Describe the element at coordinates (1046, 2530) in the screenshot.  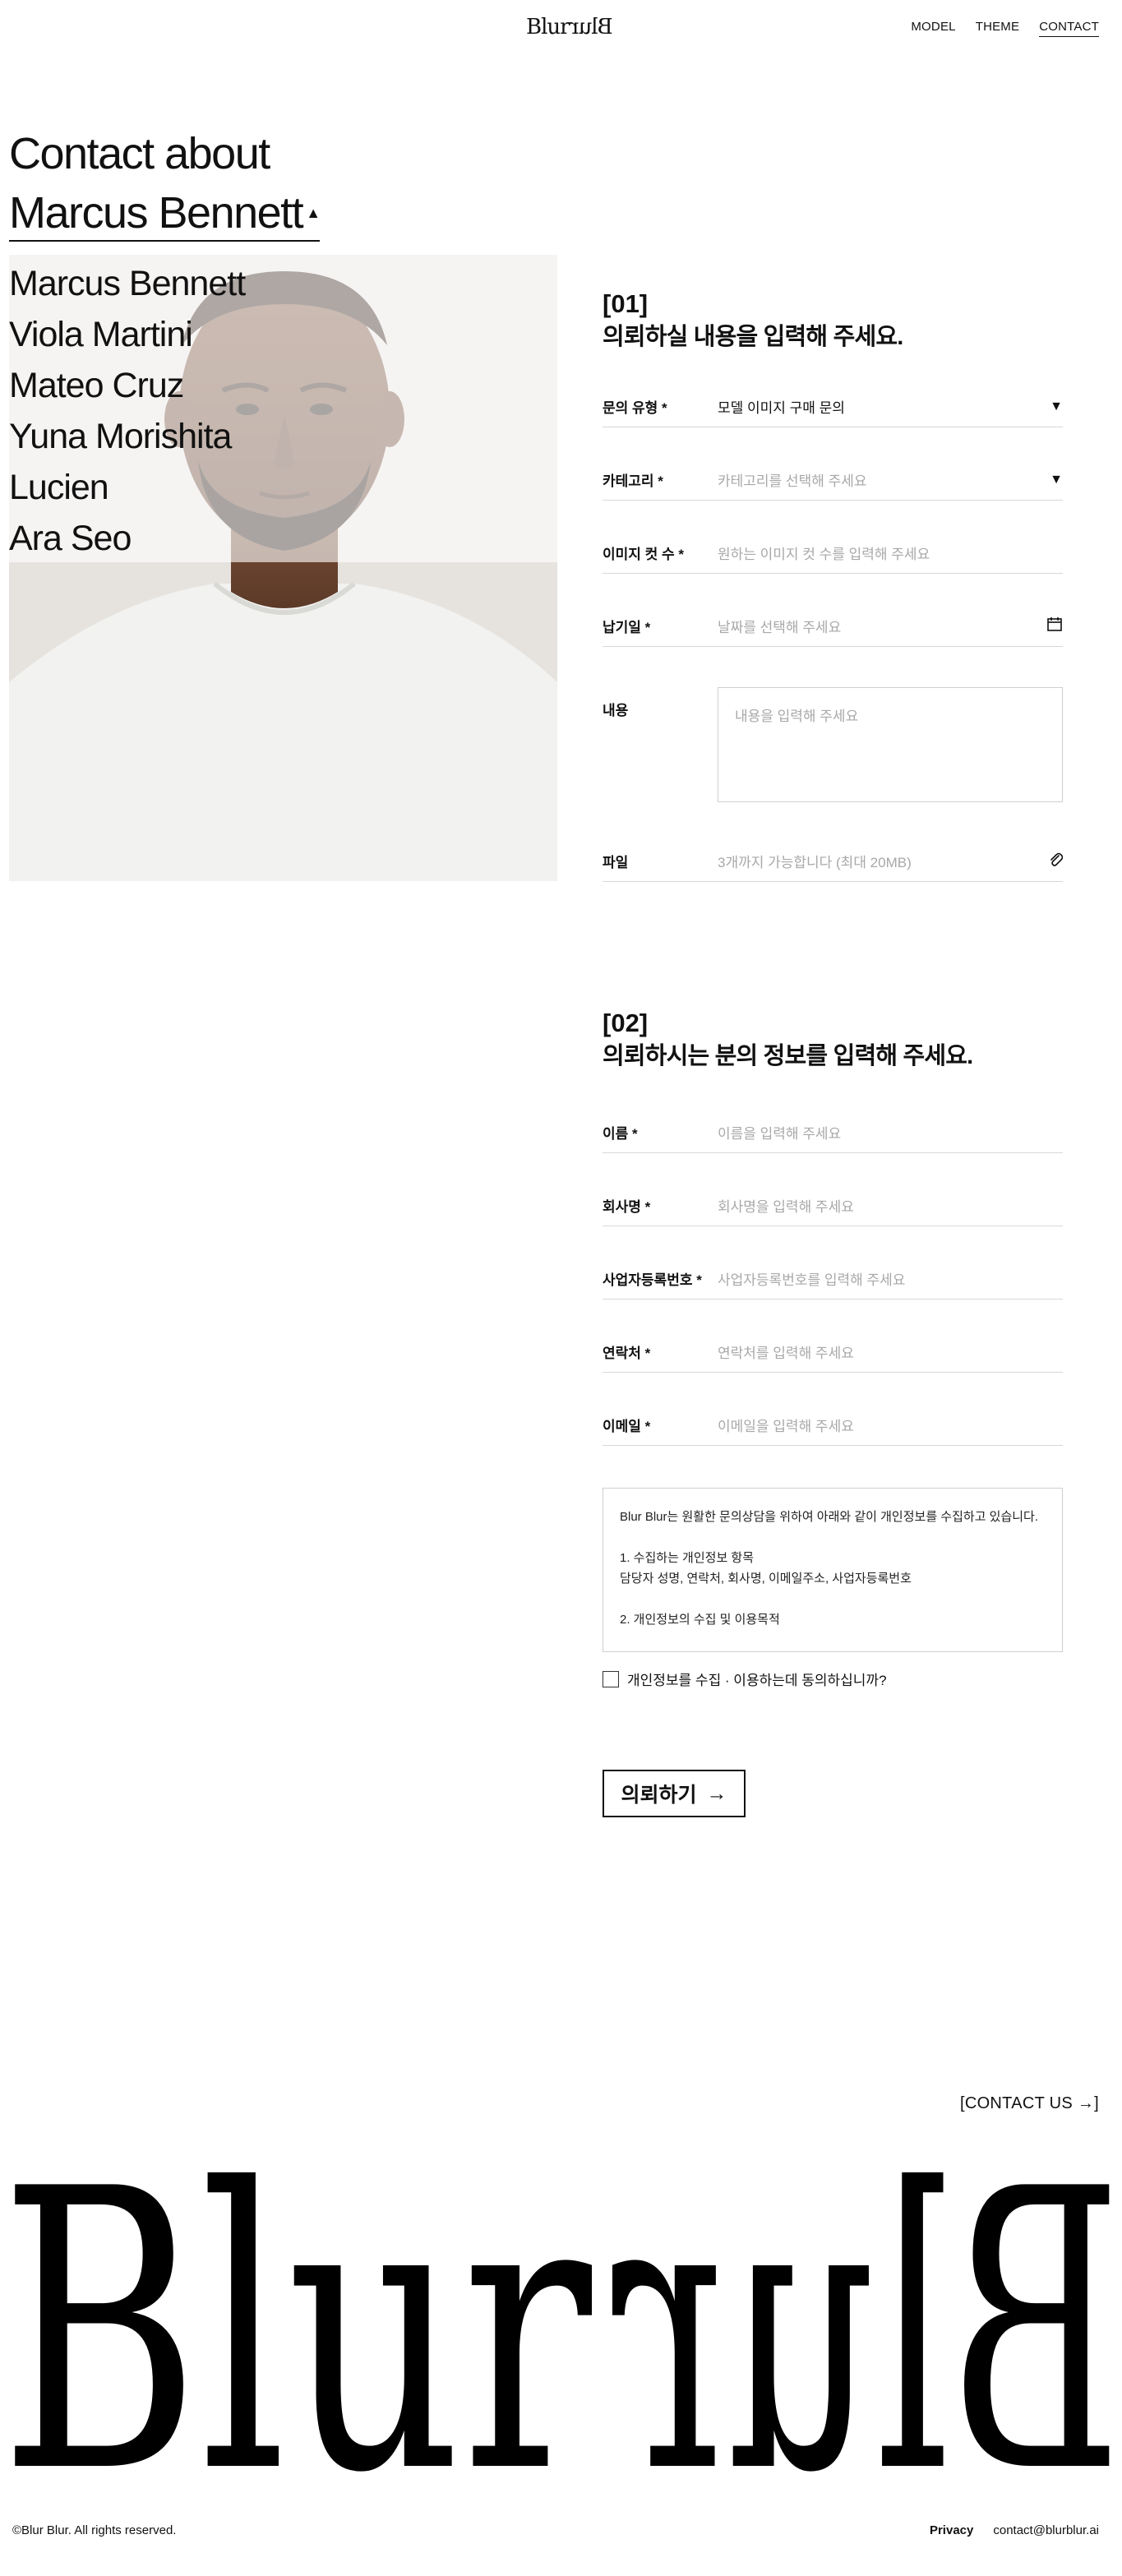
I see `email-link: contact@blurblur.ai` at that location.